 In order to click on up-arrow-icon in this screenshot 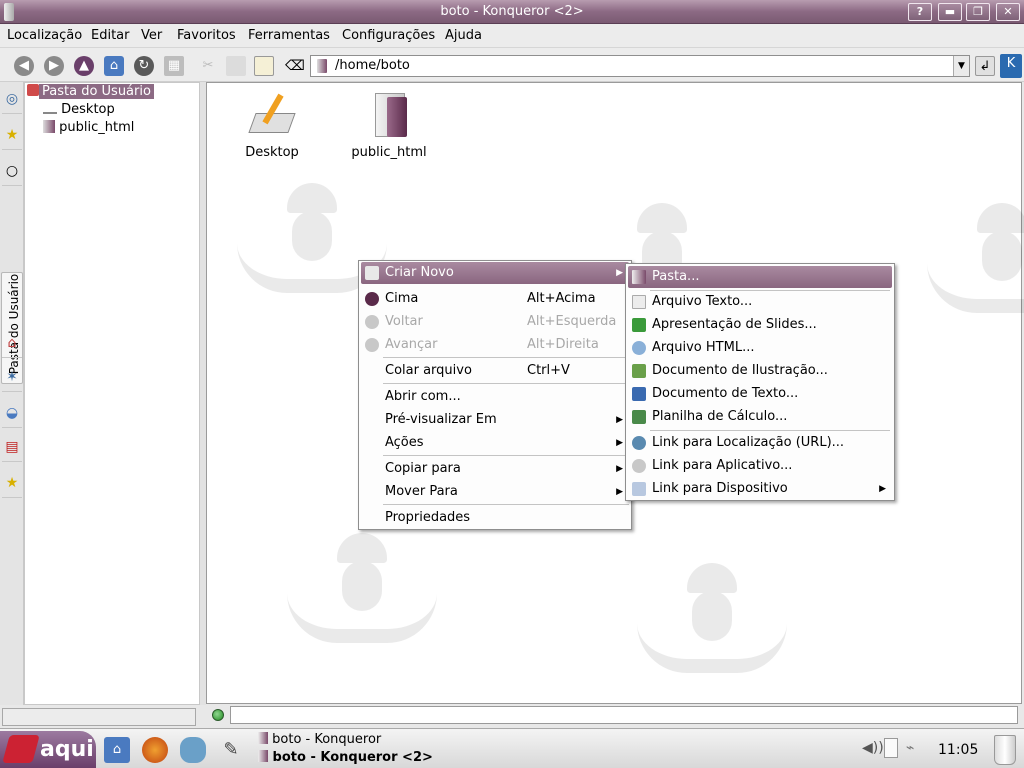, I will do `click(372, 299)`.